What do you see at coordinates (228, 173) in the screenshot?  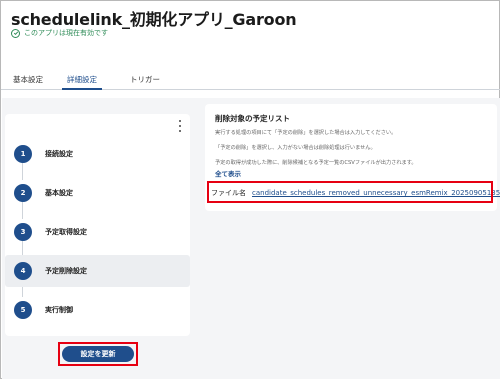 I see `show-all-link: 全て表示` at bounding box center [228, 173].